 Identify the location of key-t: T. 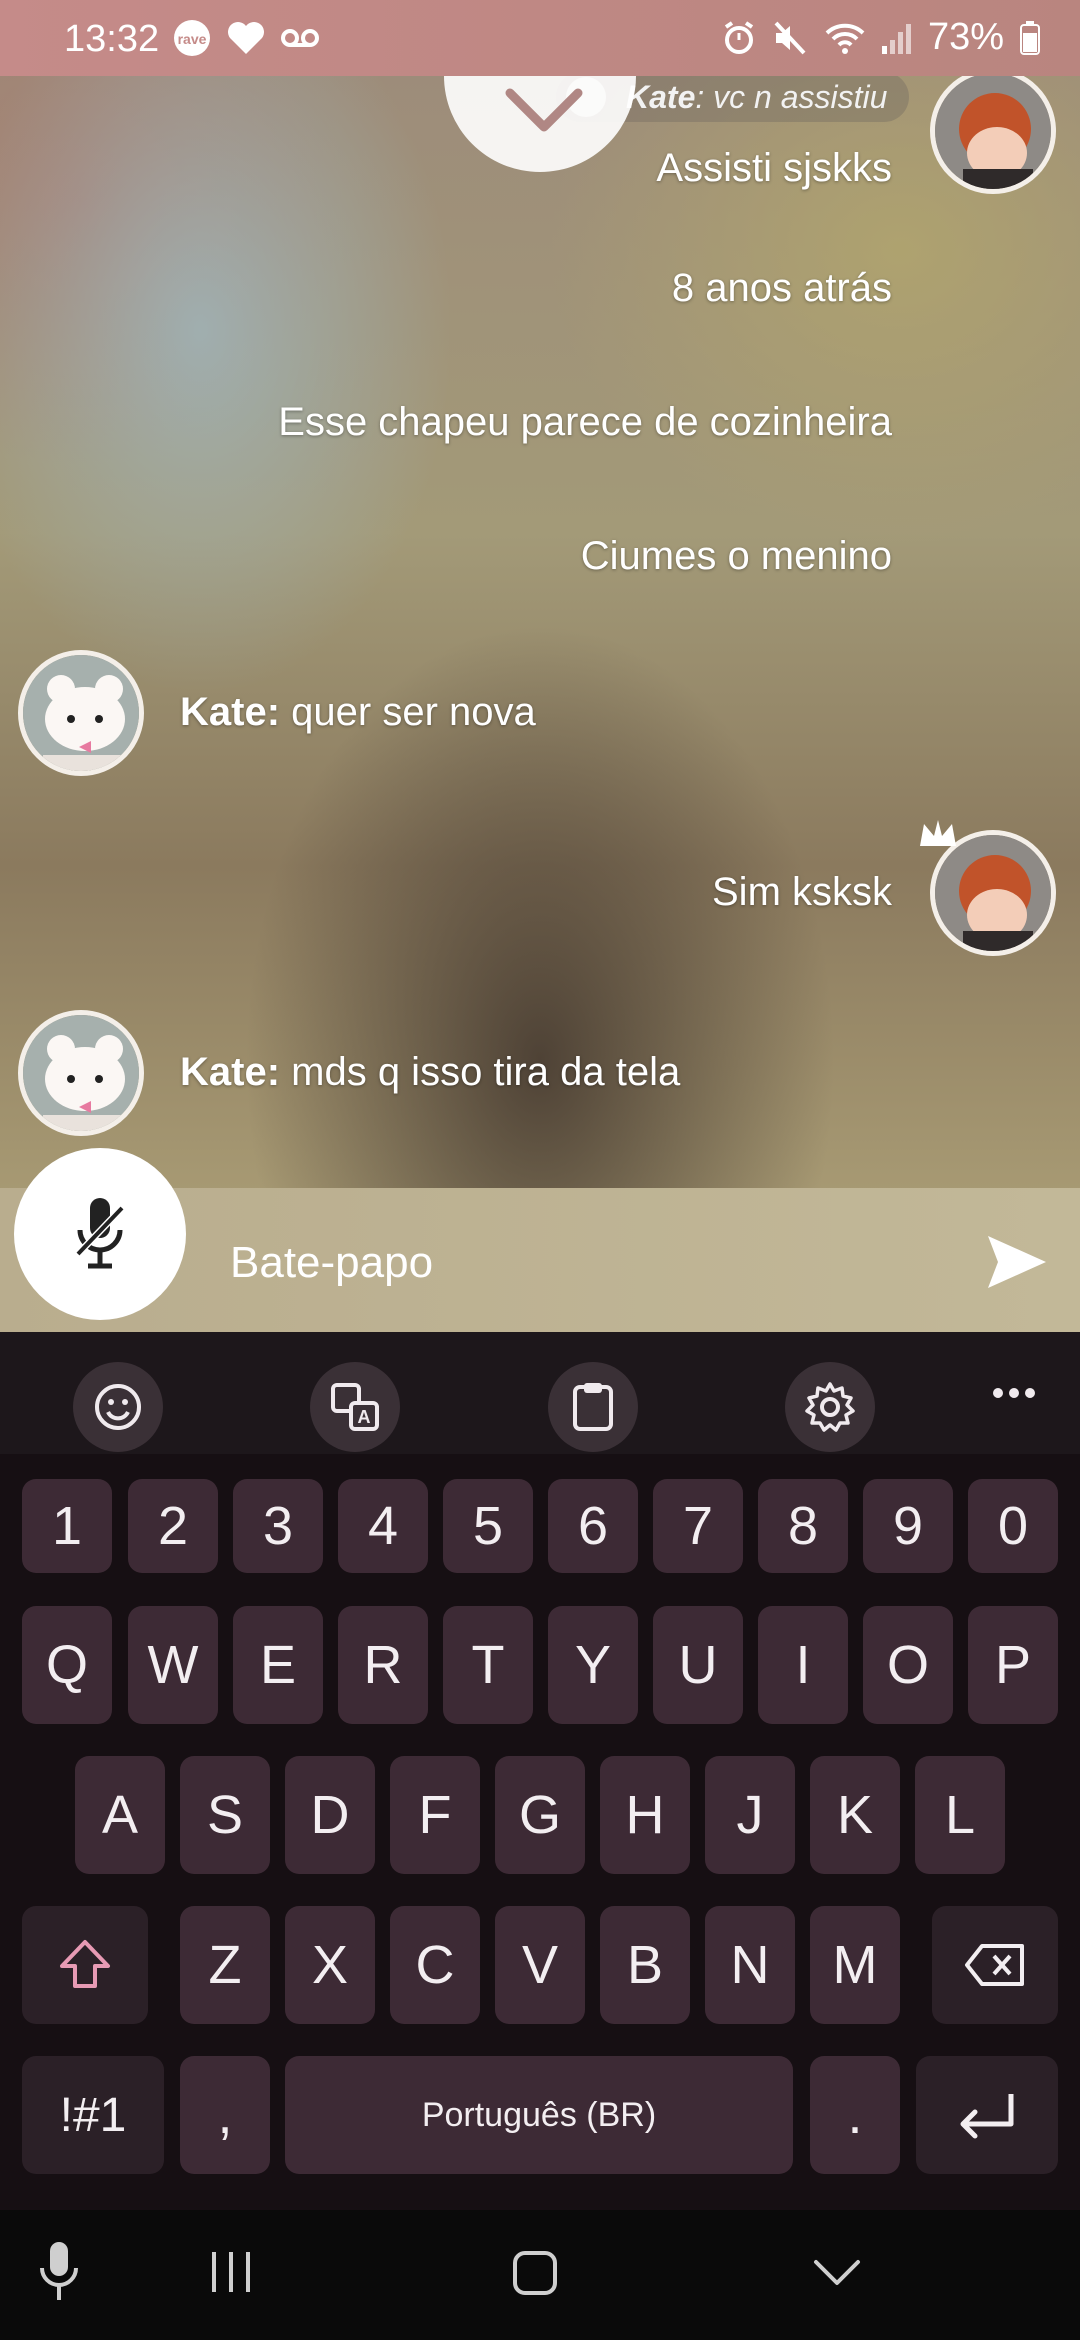
(488, 1665).